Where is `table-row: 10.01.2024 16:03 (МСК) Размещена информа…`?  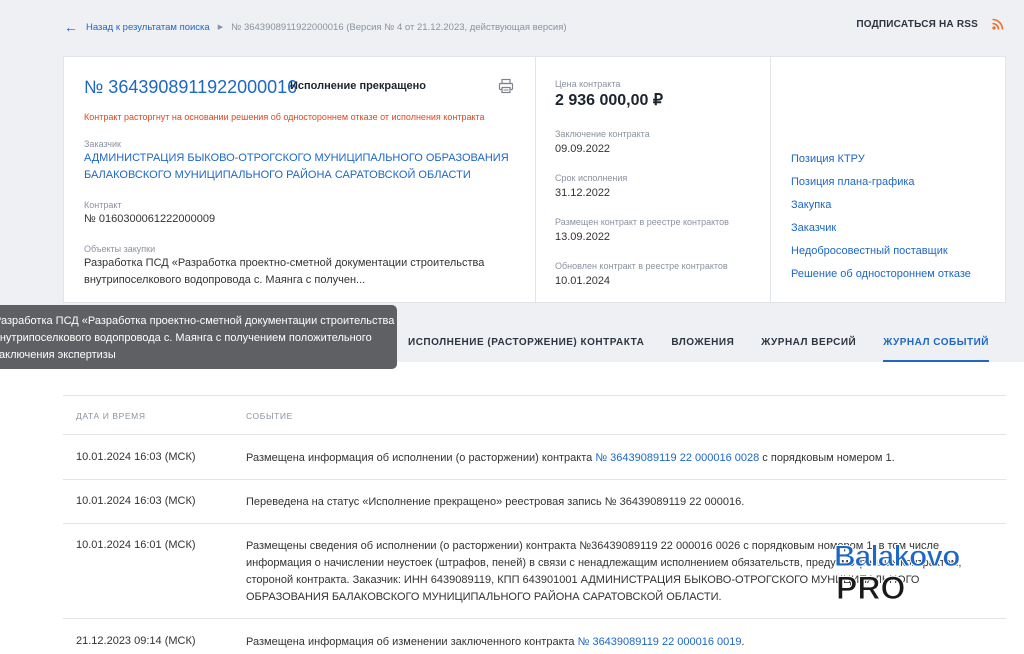
table-row: 10.01.2024 16:03 (МСК) Размещена информа… is located at coordinates (534, 457).